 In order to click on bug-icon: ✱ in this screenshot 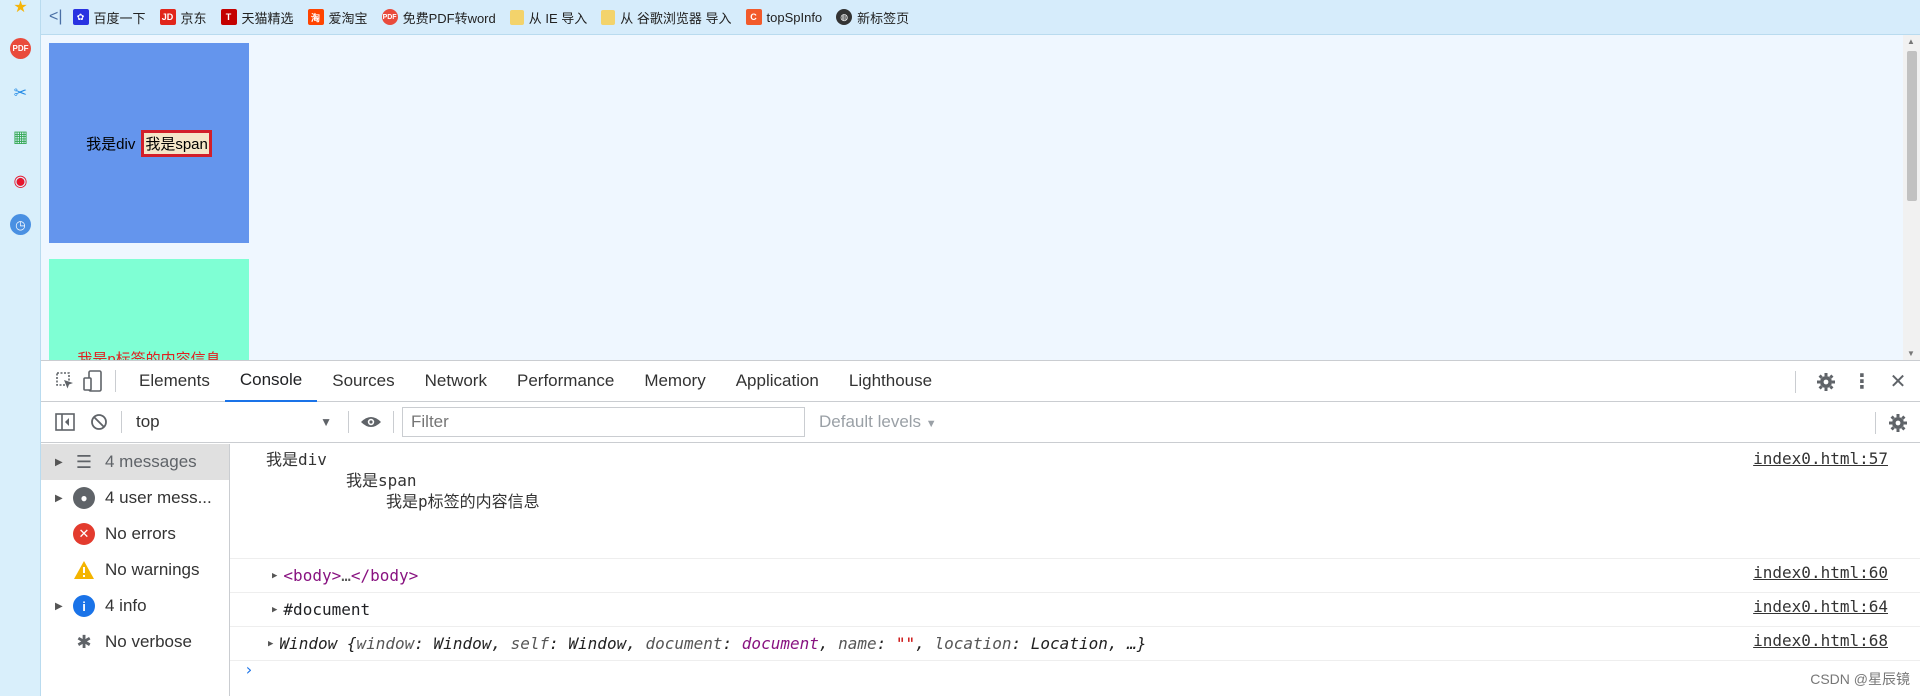, I will do `click(84, 641)`.